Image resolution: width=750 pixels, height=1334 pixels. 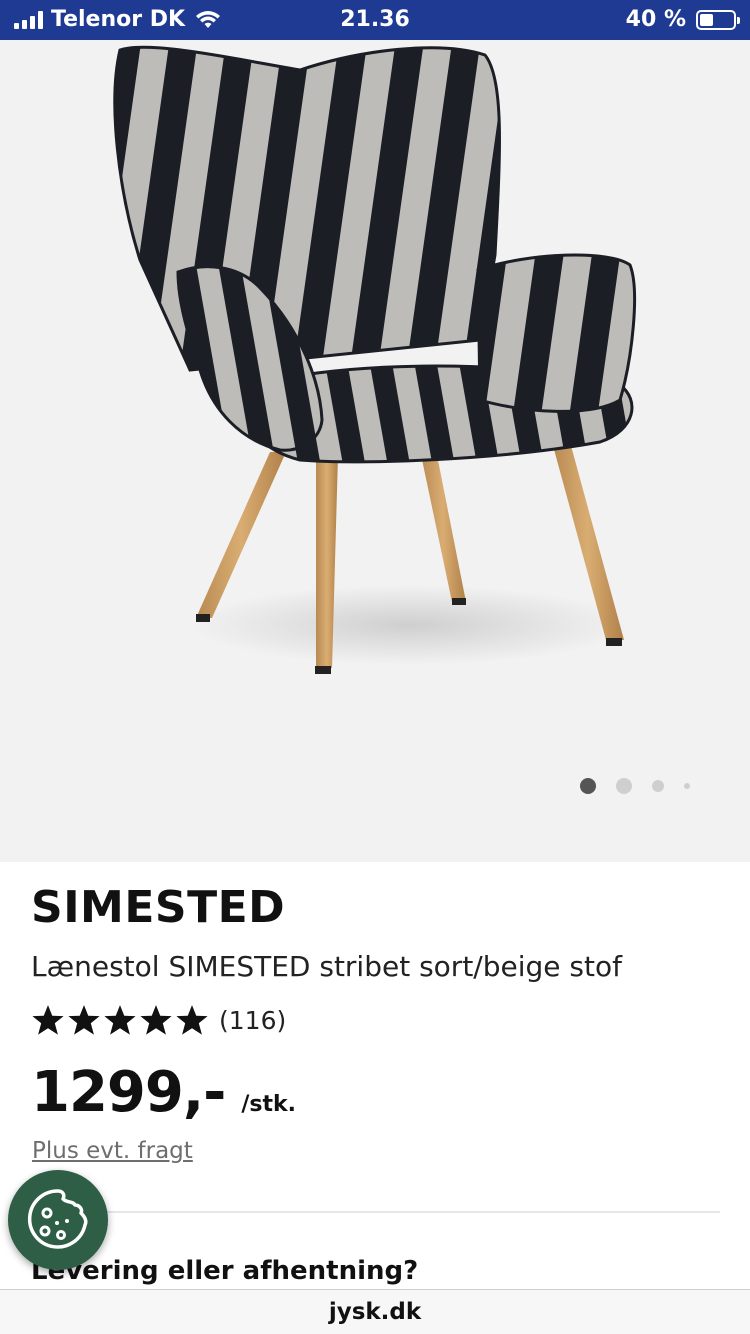 I want to click on battery-status: 40 %, so click(x=682, y=19).